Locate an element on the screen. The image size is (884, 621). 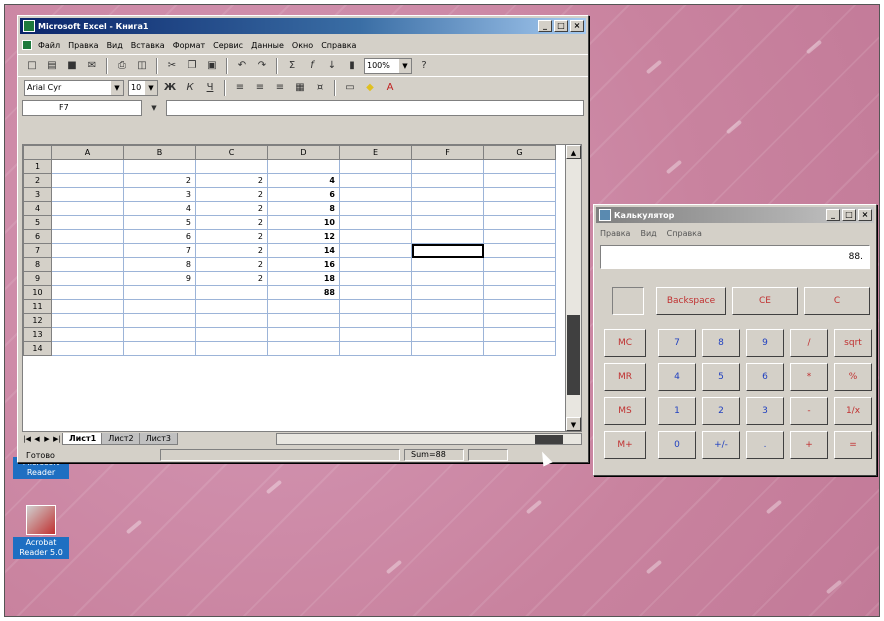
cell-d12 is located at coordinates (303, 320).